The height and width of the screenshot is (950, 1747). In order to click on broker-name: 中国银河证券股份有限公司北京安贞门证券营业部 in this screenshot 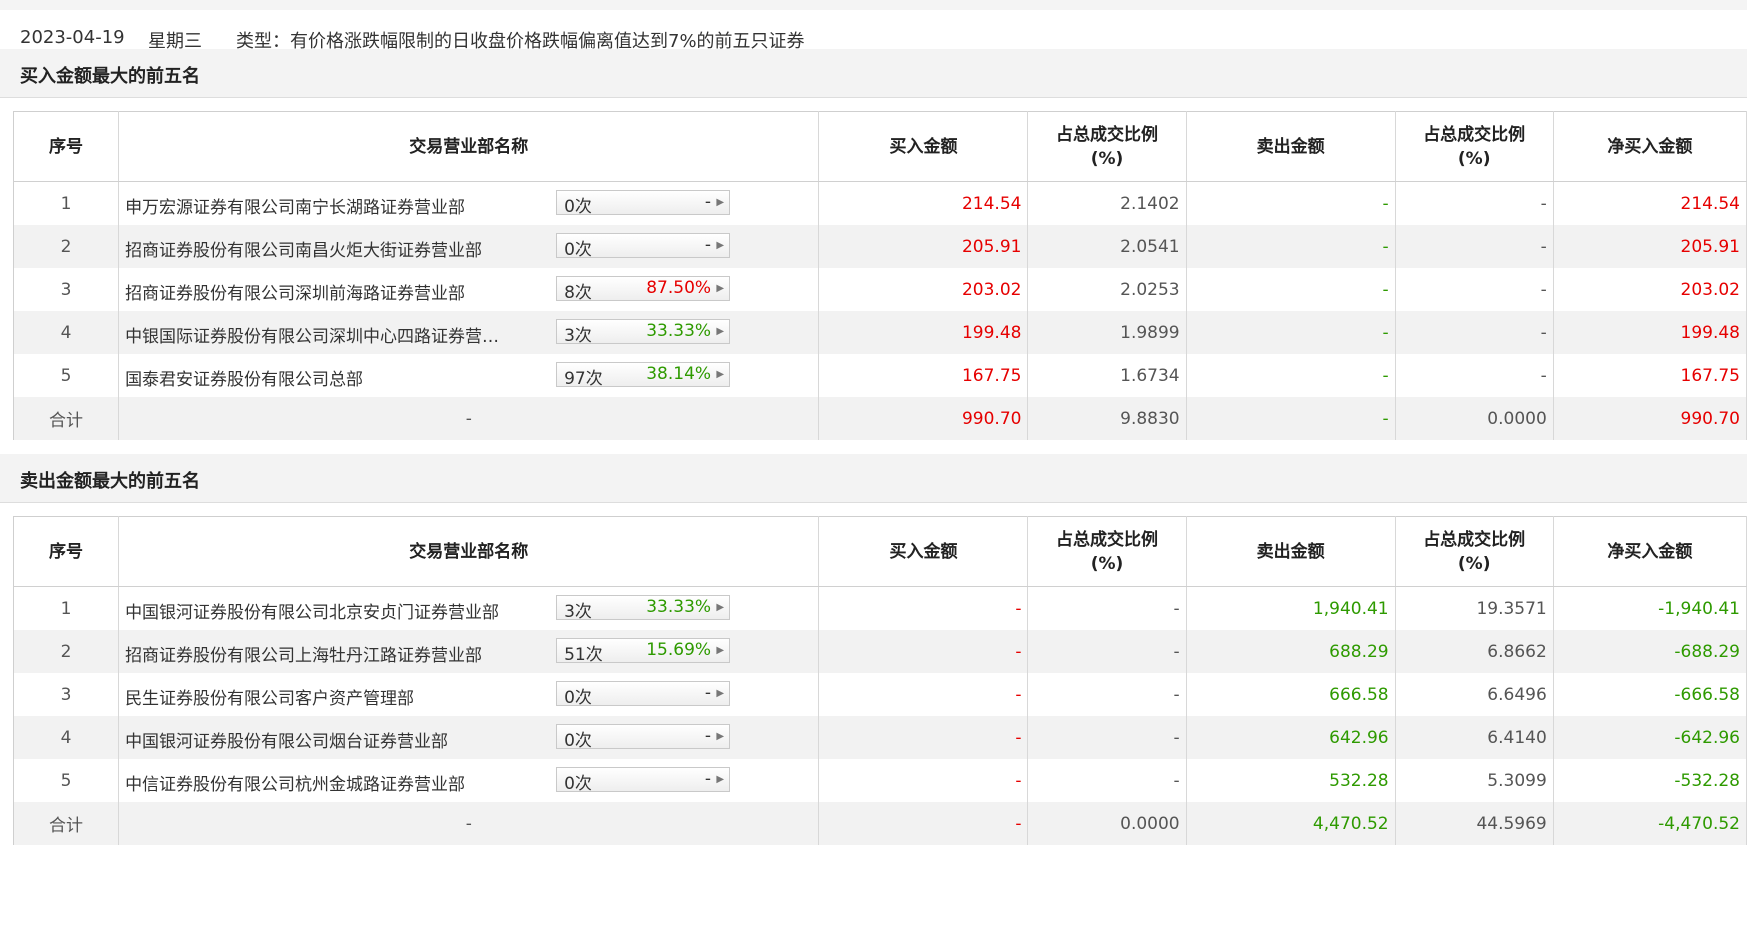, I will do `click(337, 610)`.